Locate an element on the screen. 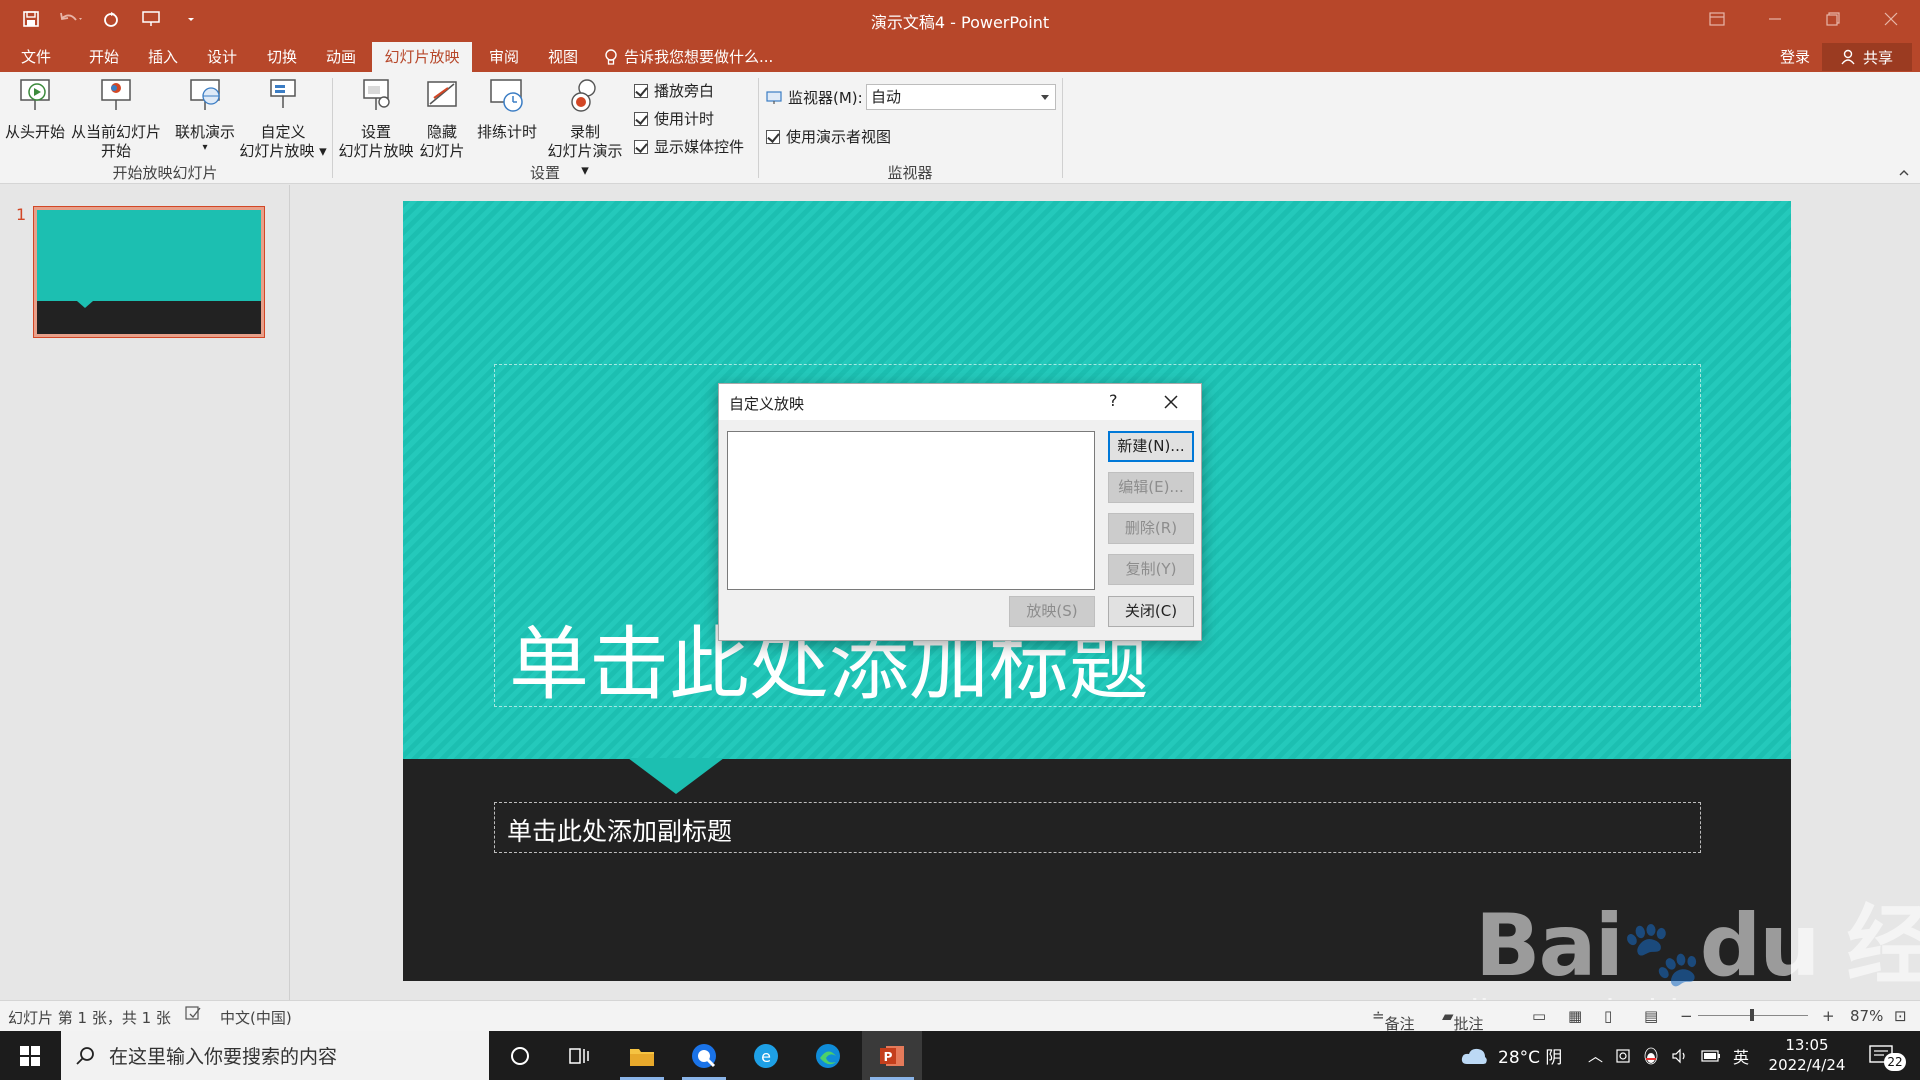  tab-insert: 插入 is located at coordinates (163, 57).